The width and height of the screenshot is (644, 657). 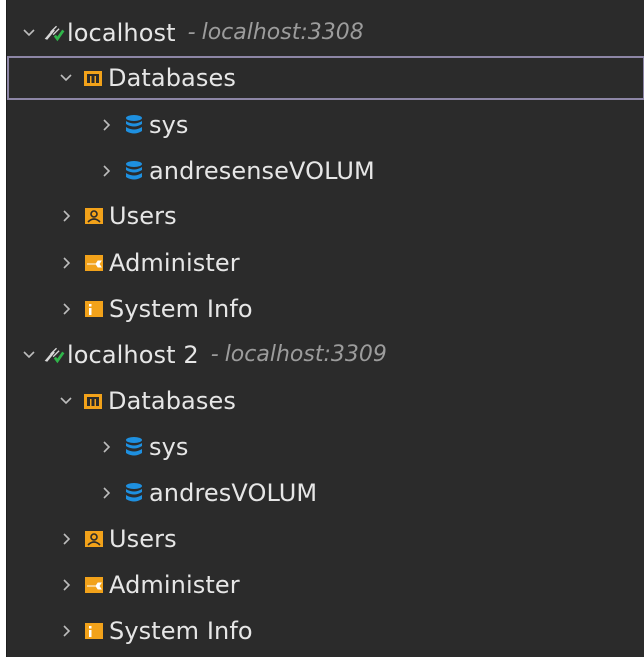 I want to click on connection-row-localhost: localhost - localhost:3308, so click(x=325, y=33).